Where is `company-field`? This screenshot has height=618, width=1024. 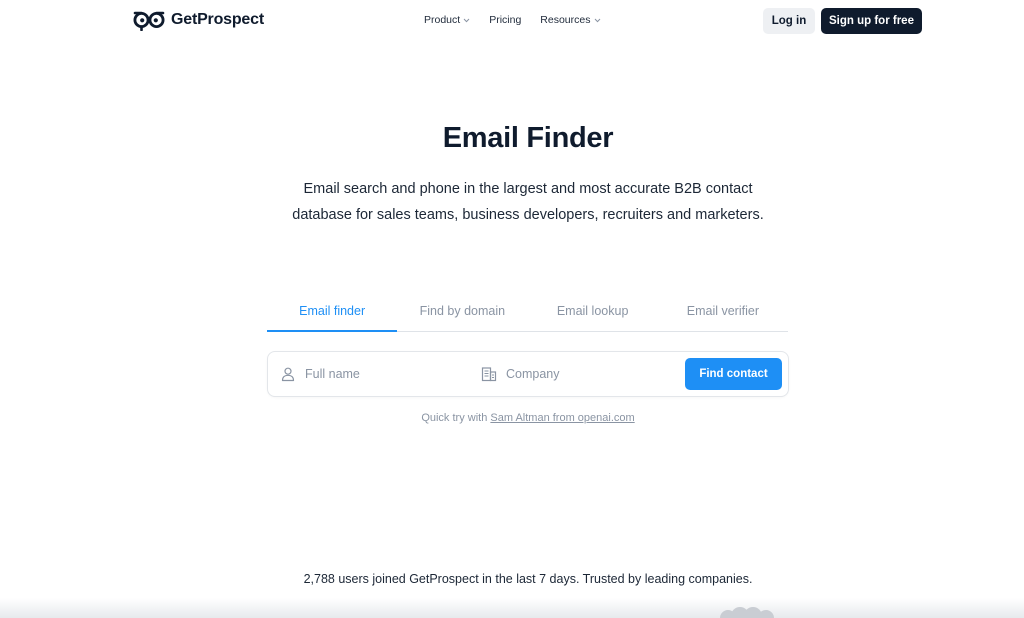
company-field is located at coordinates (576, 374).